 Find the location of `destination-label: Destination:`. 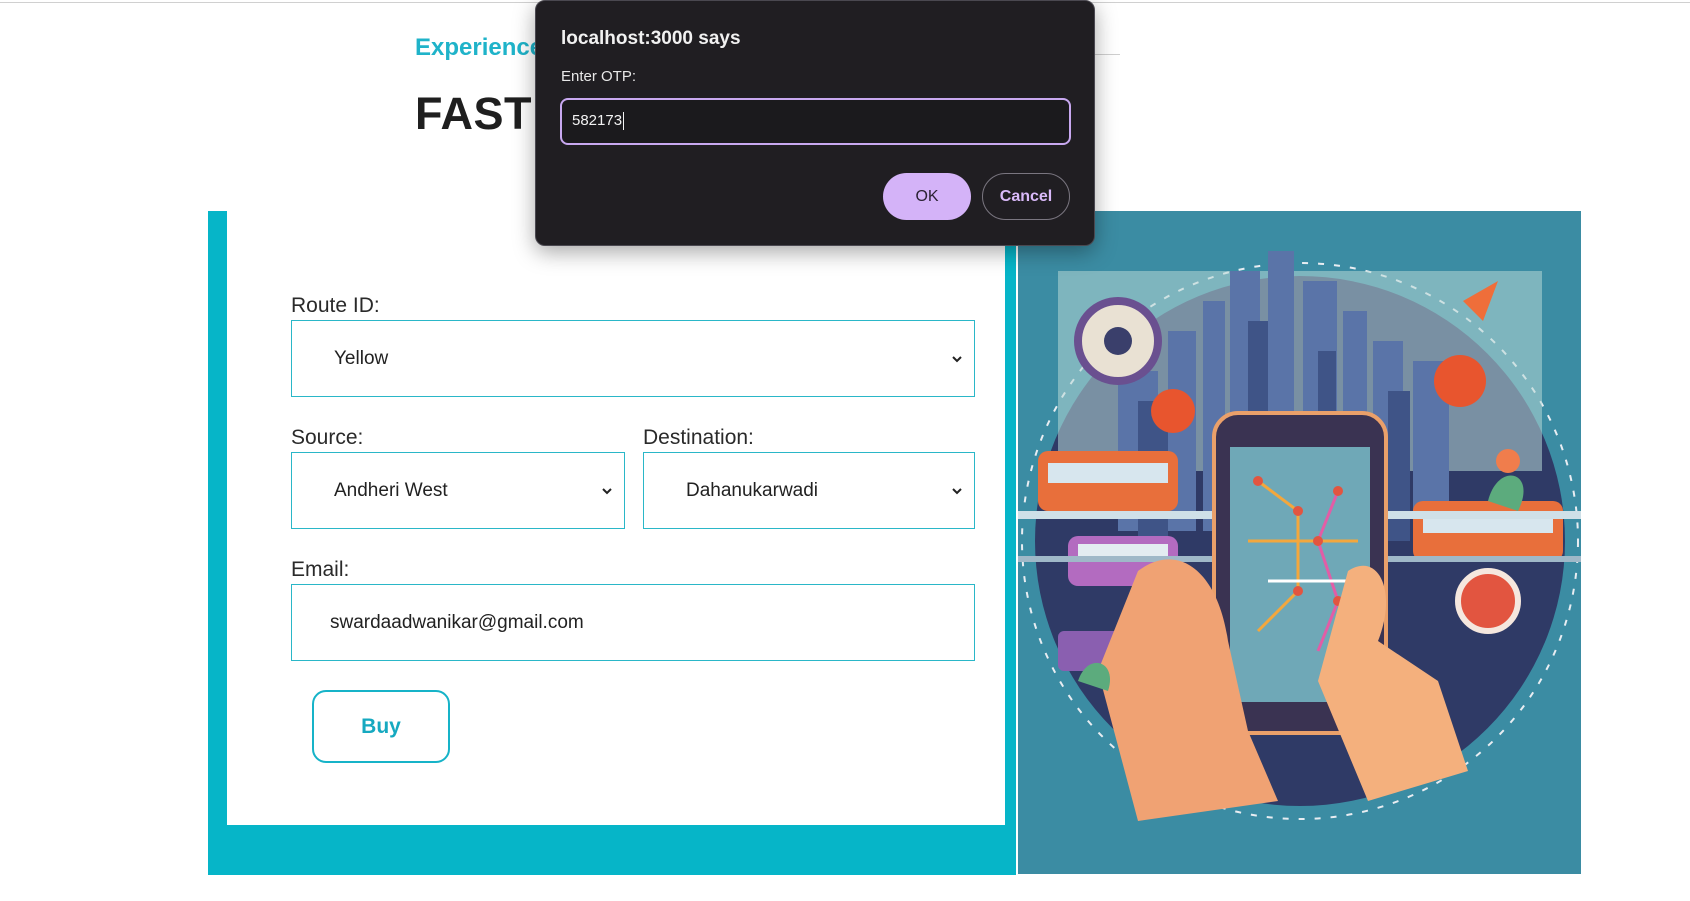

destination-label: Destination: is located at coordinates (698, 437).